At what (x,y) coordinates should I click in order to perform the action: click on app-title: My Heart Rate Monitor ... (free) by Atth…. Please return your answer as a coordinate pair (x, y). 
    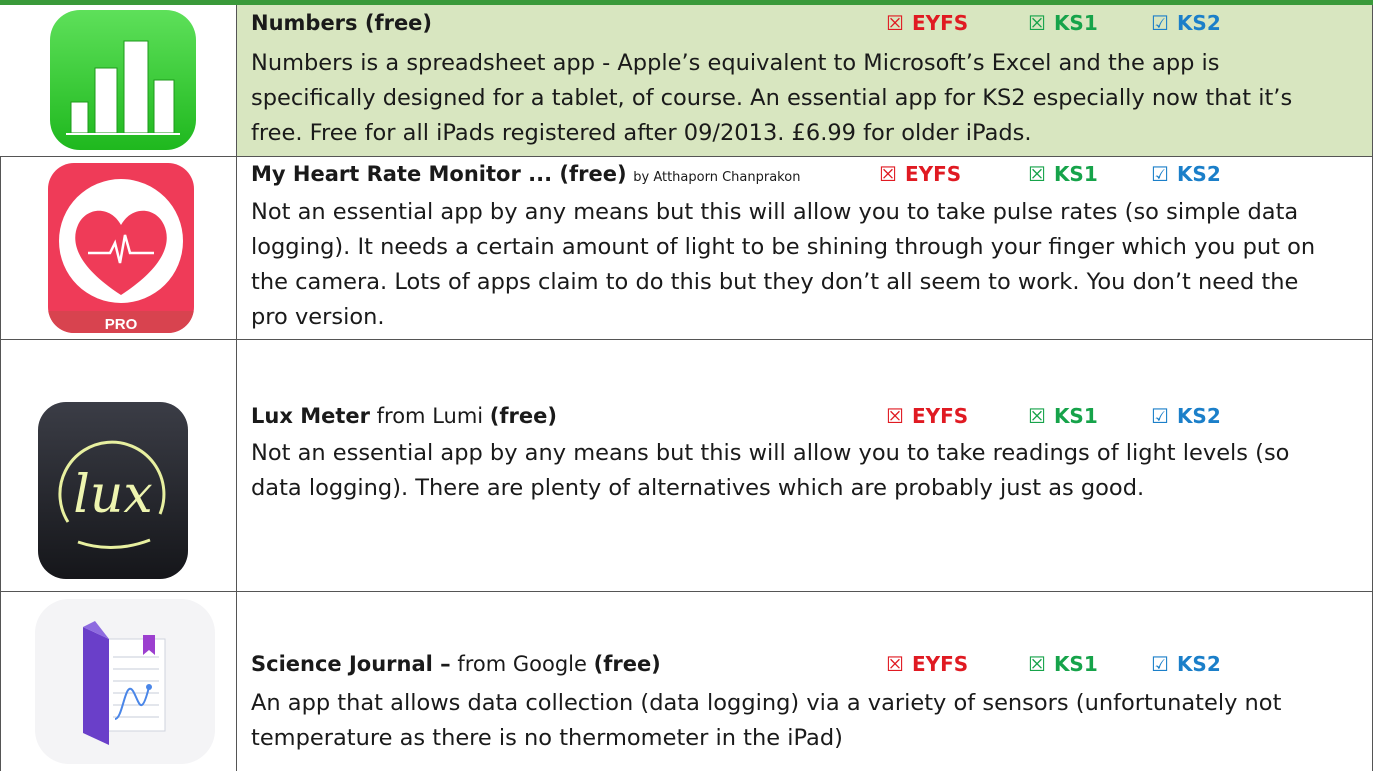
    Looking at the image, I should click on (525, 174).